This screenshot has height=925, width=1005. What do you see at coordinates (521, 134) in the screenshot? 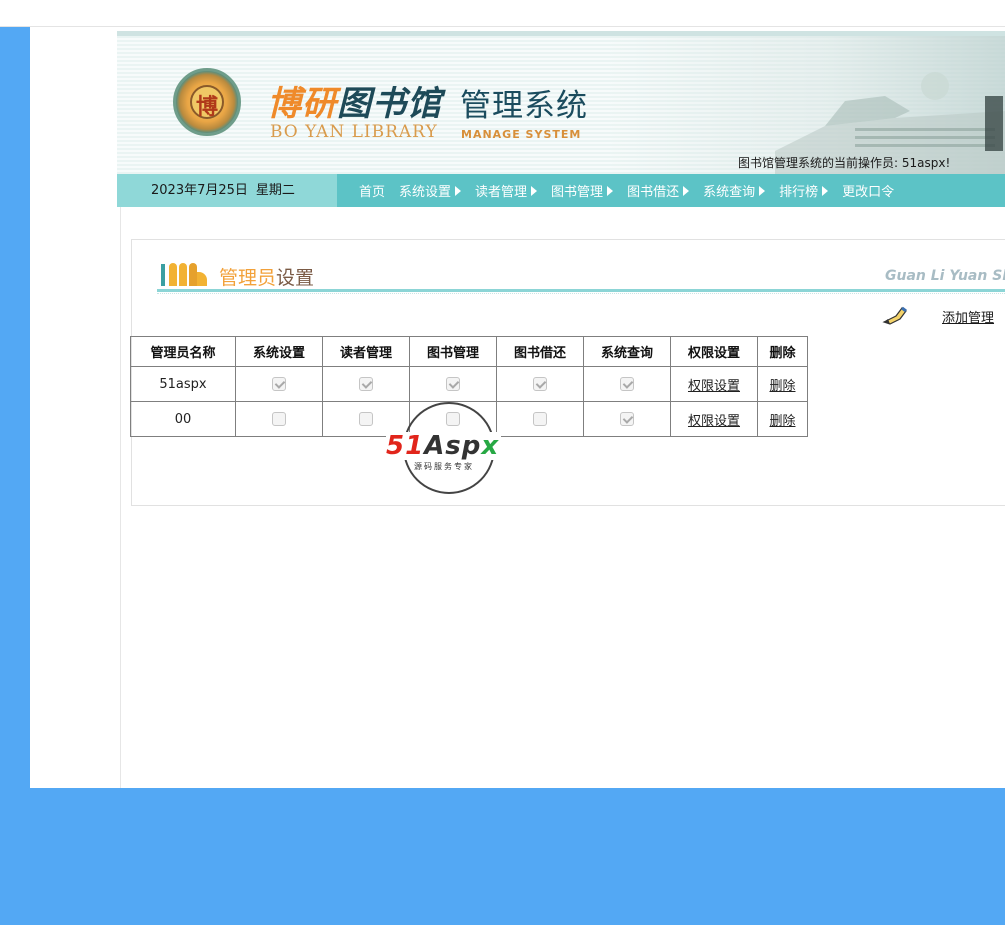
I see `brand-system-en: MANAGE SYSTEM` at bounding box center [521, 134].